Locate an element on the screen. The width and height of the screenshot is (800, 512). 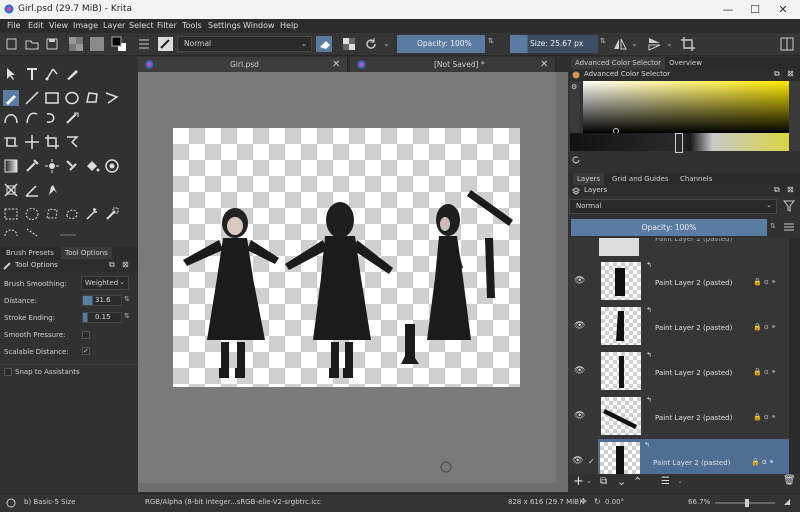
maximize-button: ☐ is located at coordinates (755, 9).